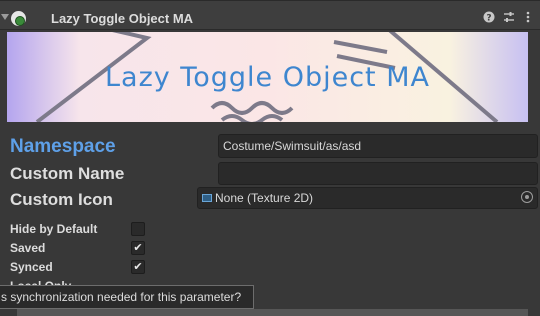 The image size is (540, 316). I want to click on custom-icon-value: None (Texture 2D), so click(264, 198).